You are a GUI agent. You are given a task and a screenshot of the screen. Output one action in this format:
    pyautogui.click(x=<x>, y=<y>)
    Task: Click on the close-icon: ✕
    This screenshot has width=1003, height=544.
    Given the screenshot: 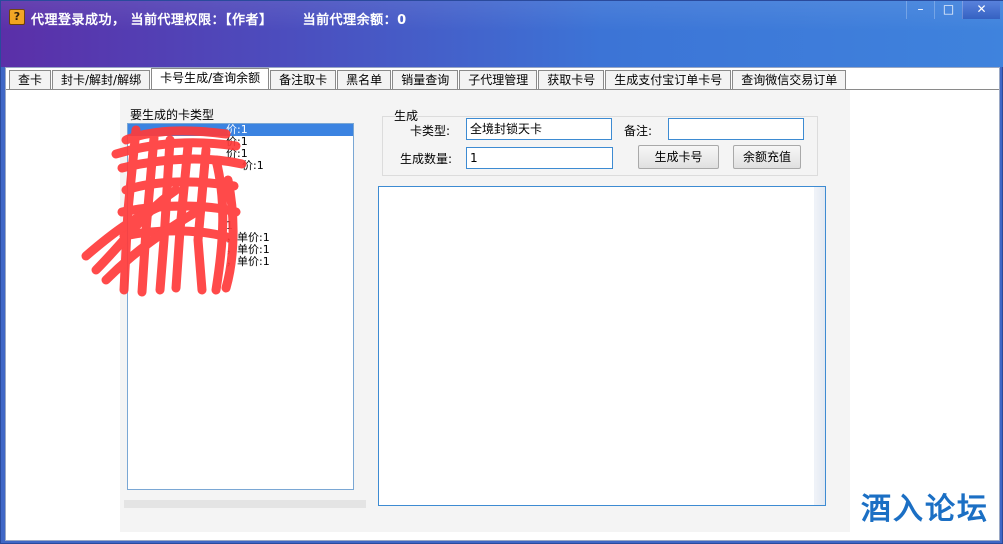 What is the action you would take?
    pyautogui.click(x=981, y=10)
    